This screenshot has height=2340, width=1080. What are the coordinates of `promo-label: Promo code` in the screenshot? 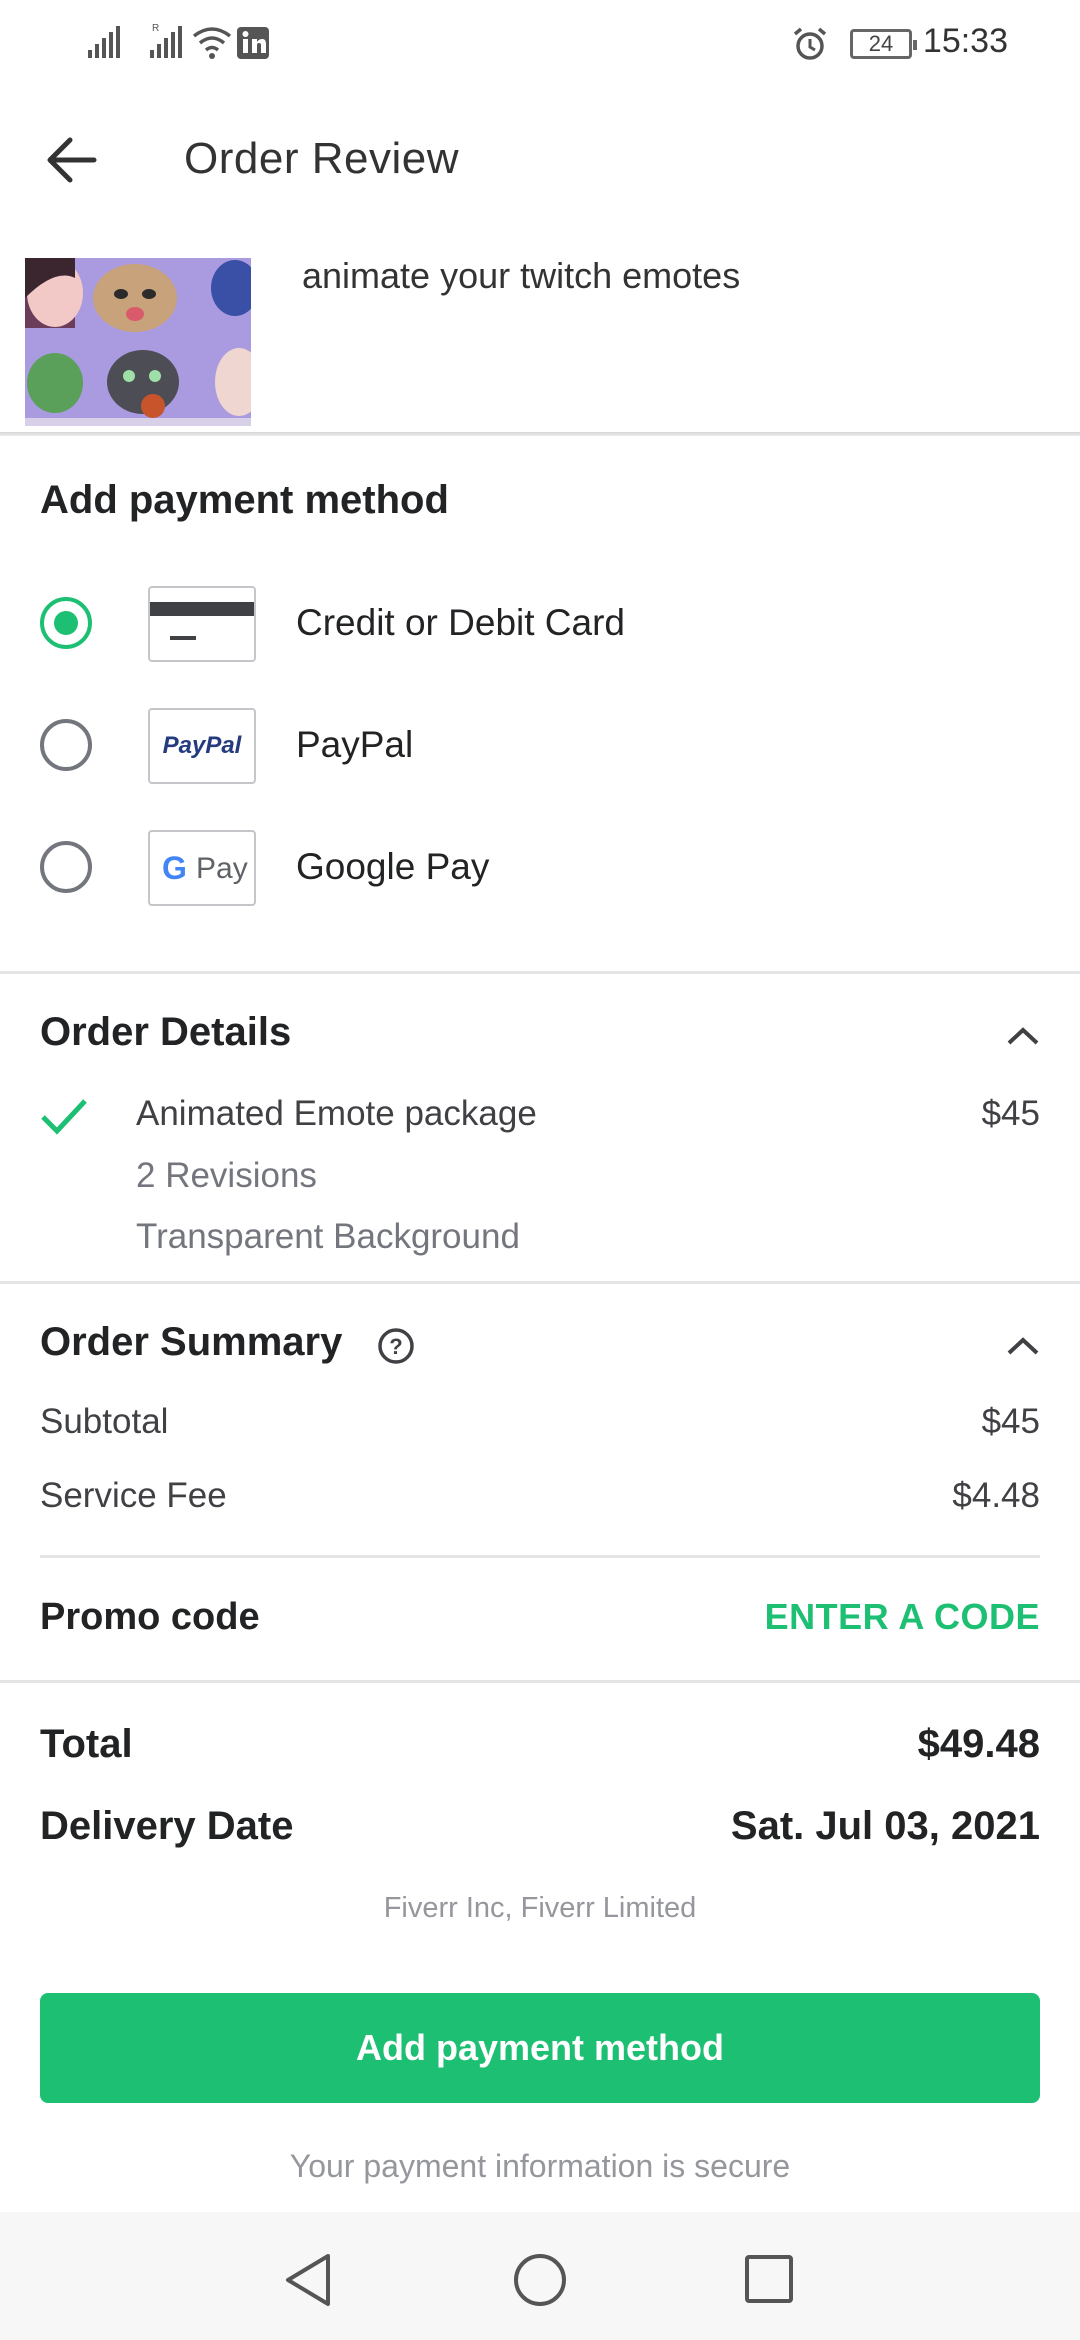 It's located at (150, 1617).